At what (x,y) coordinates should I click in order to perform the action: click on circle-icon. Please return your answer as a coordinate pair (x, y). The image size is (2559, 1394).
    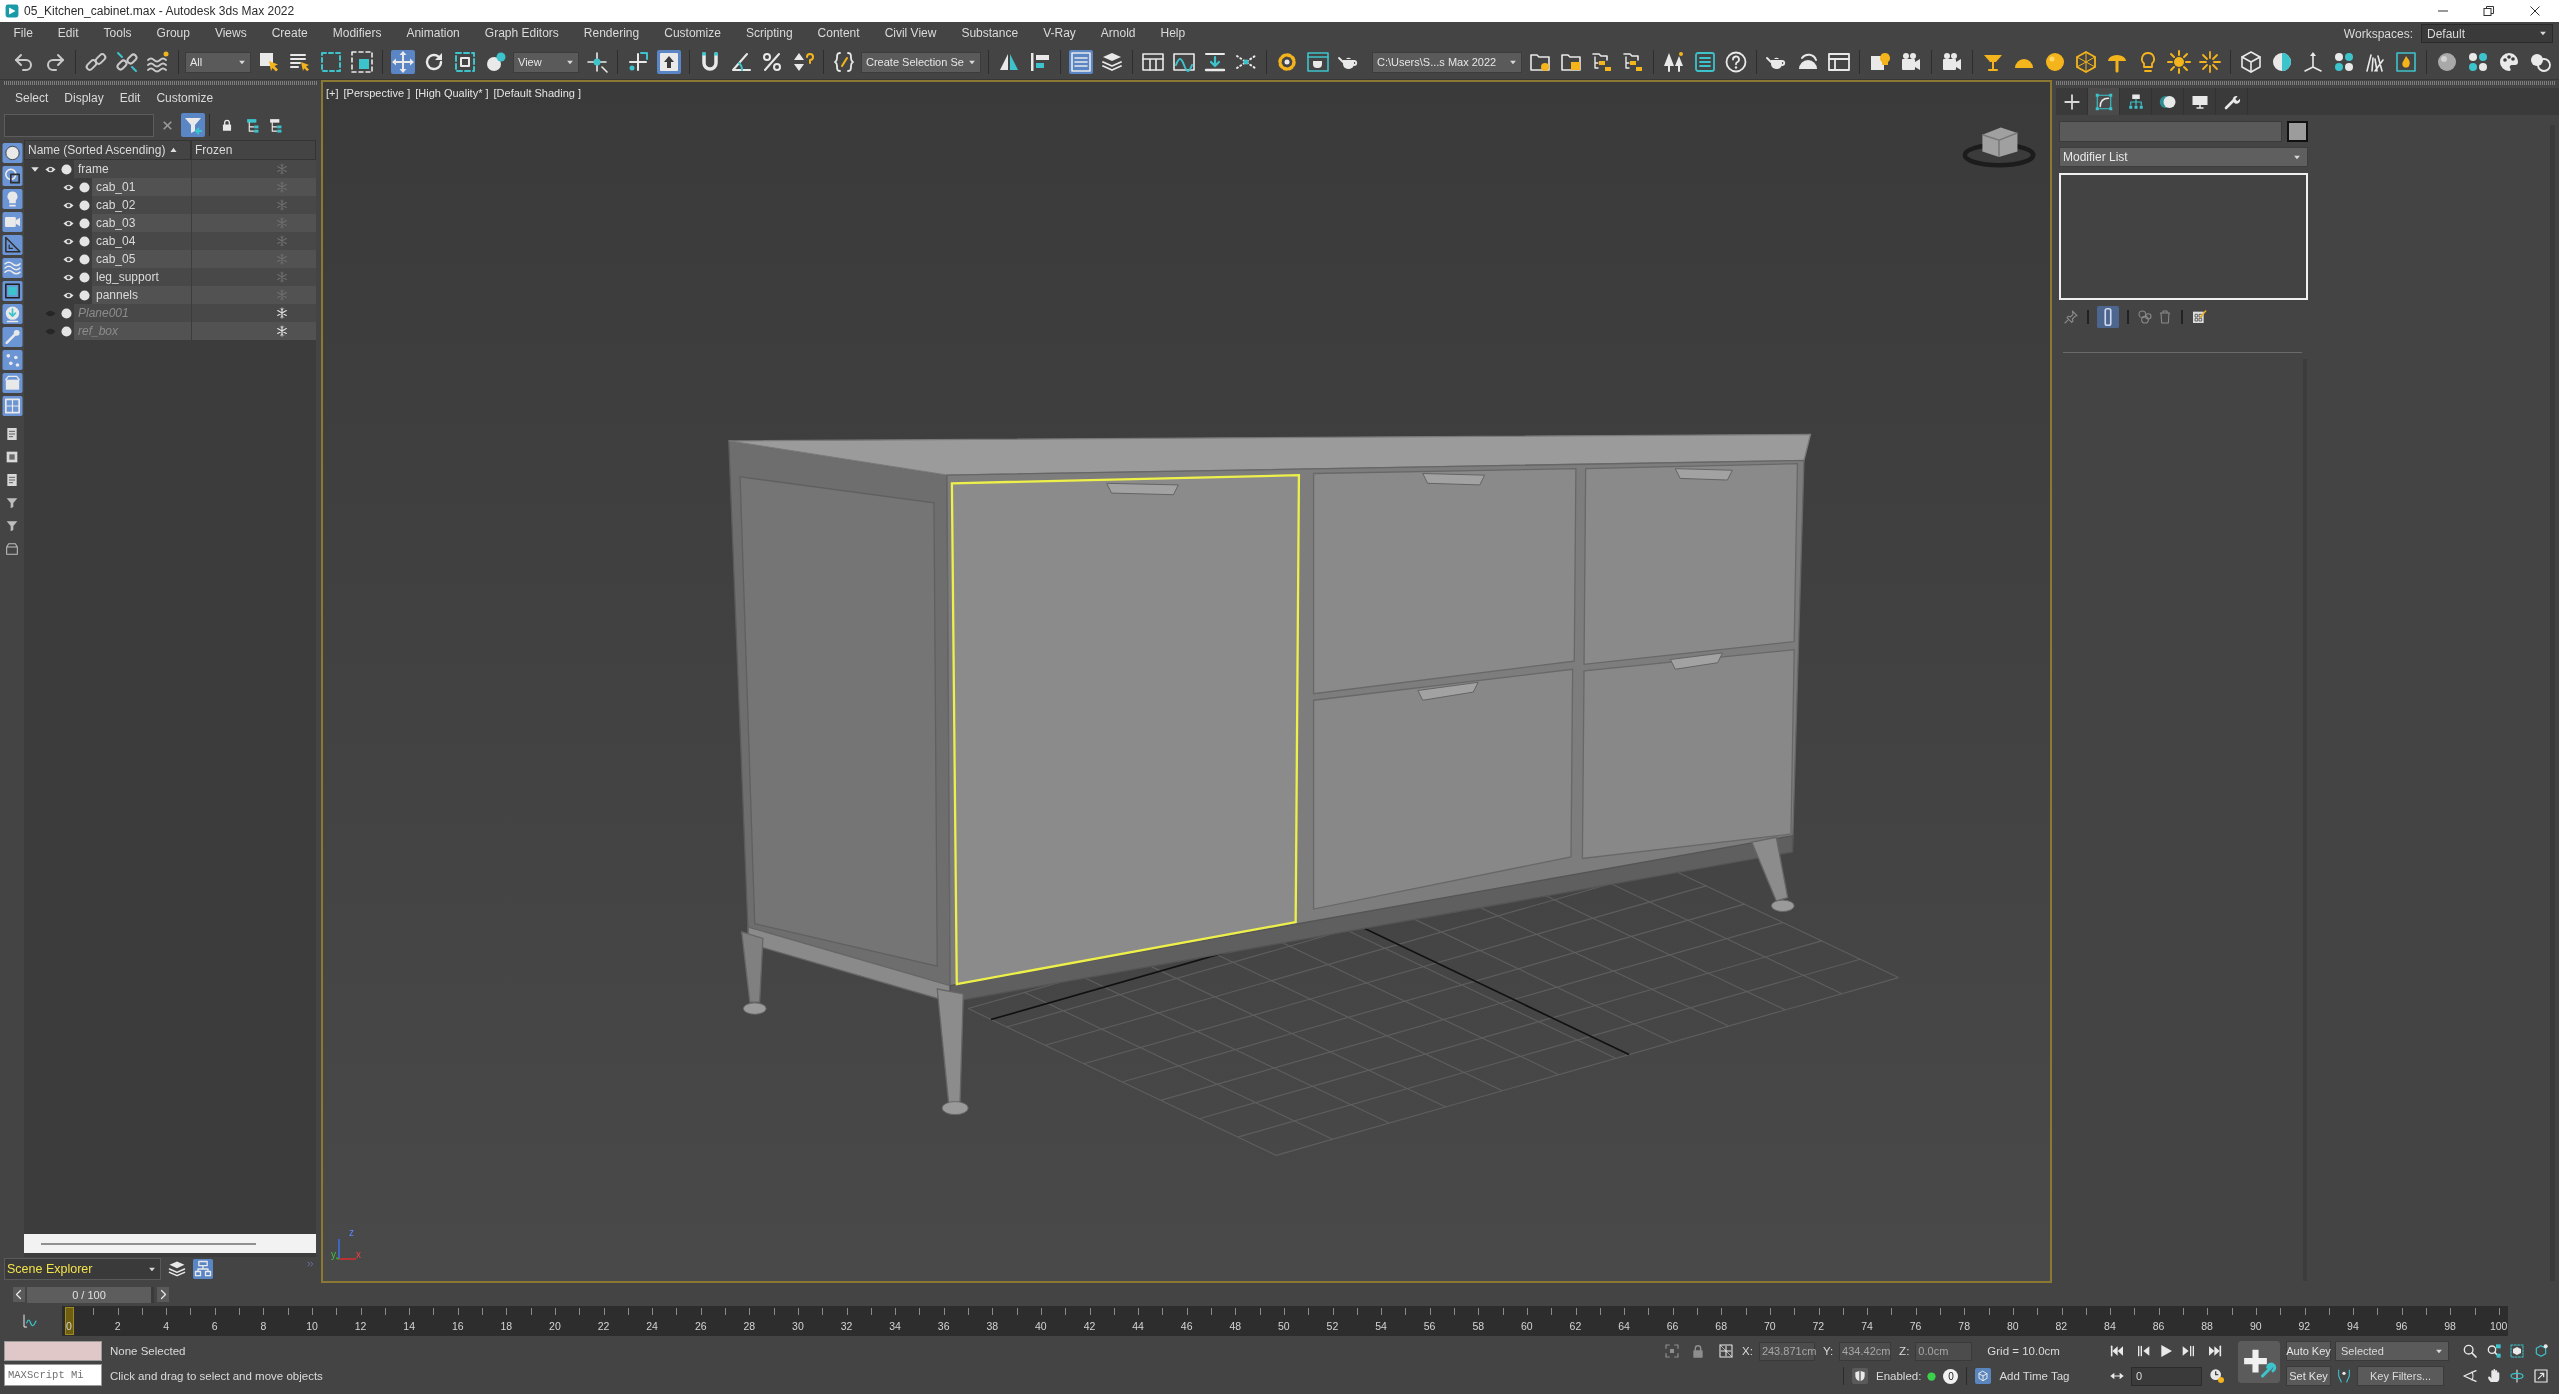
    Looking at the image, I should click on (12, 153).